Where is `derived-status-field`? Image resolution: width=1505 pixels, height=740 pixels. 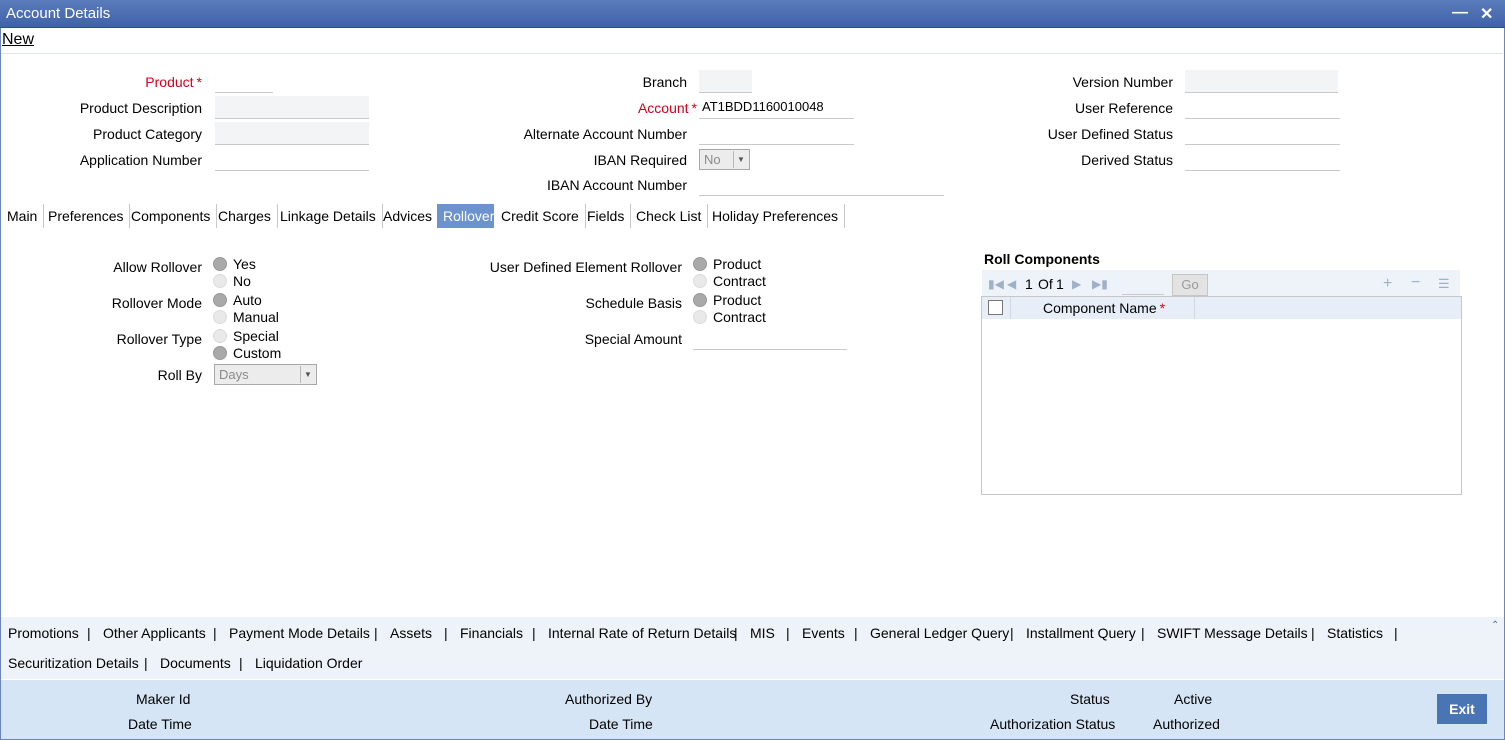 derived-status-field is located at coordinates (1262, 159).